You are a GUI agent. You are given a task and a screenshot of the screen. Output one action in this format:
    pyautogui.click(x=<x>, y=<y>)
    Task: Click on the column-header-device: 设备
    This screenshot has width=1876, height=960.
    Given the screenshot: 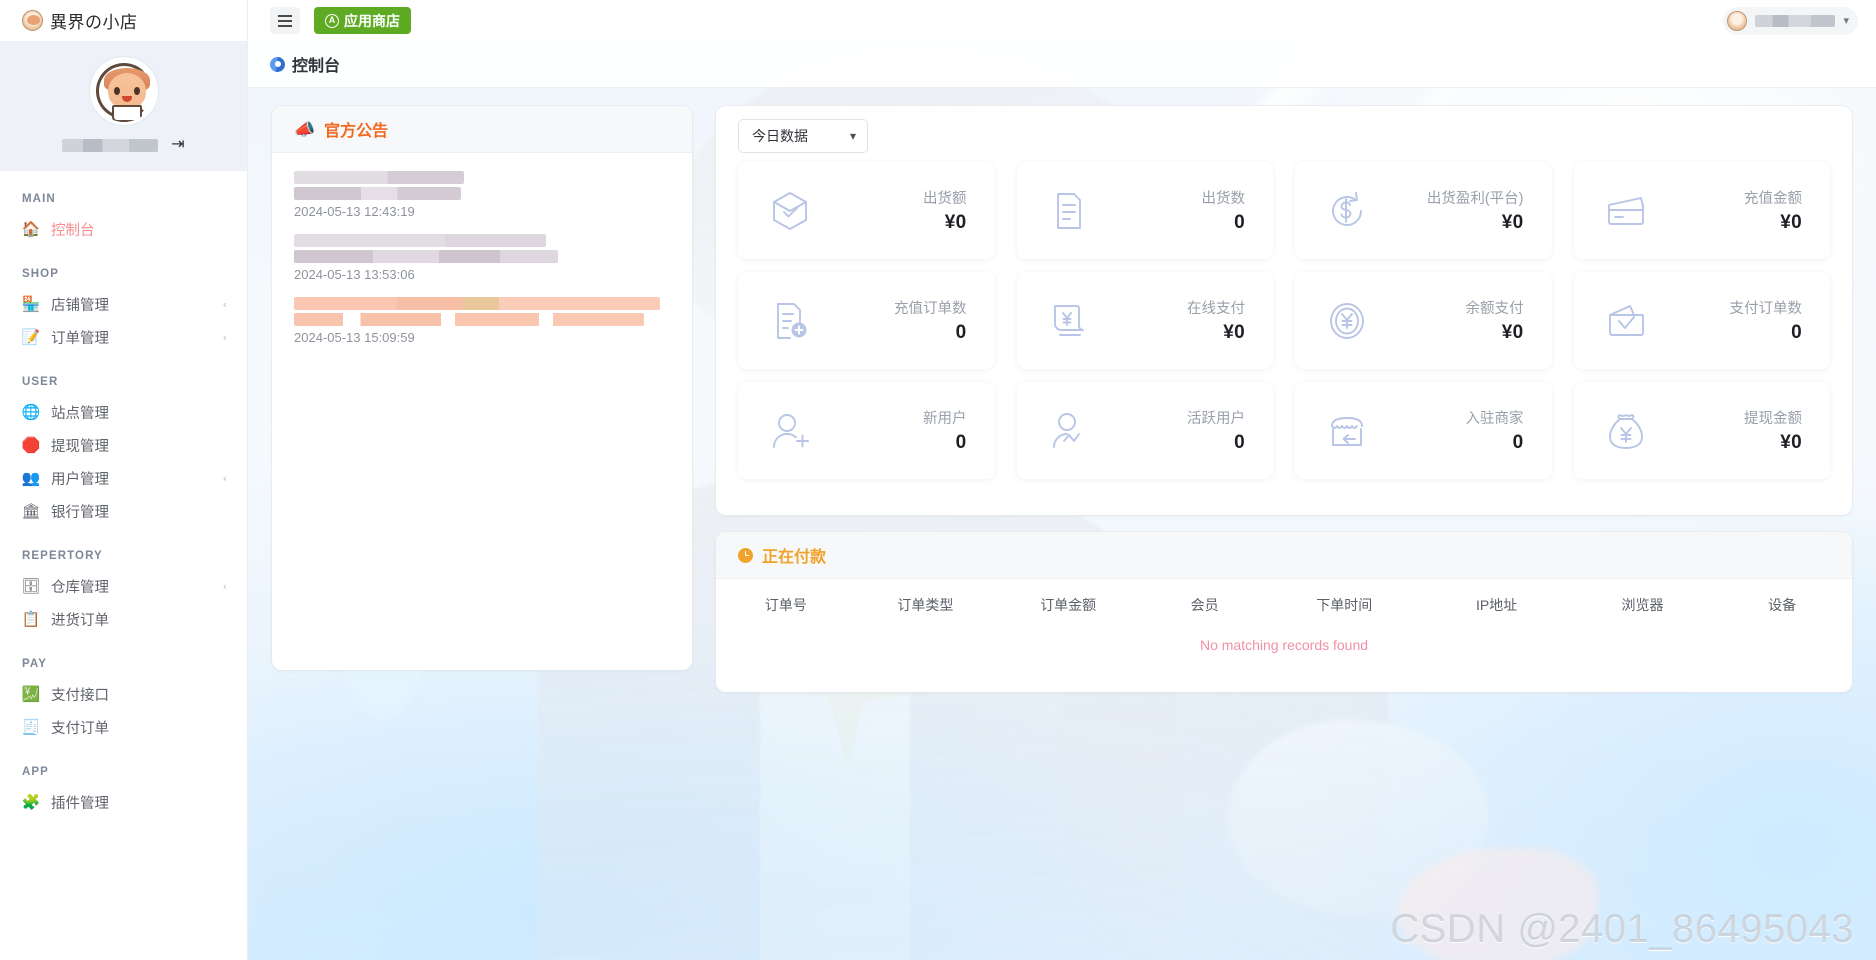 What is the action you would take?
    pyautogui.click(x=1782, y=604)
    